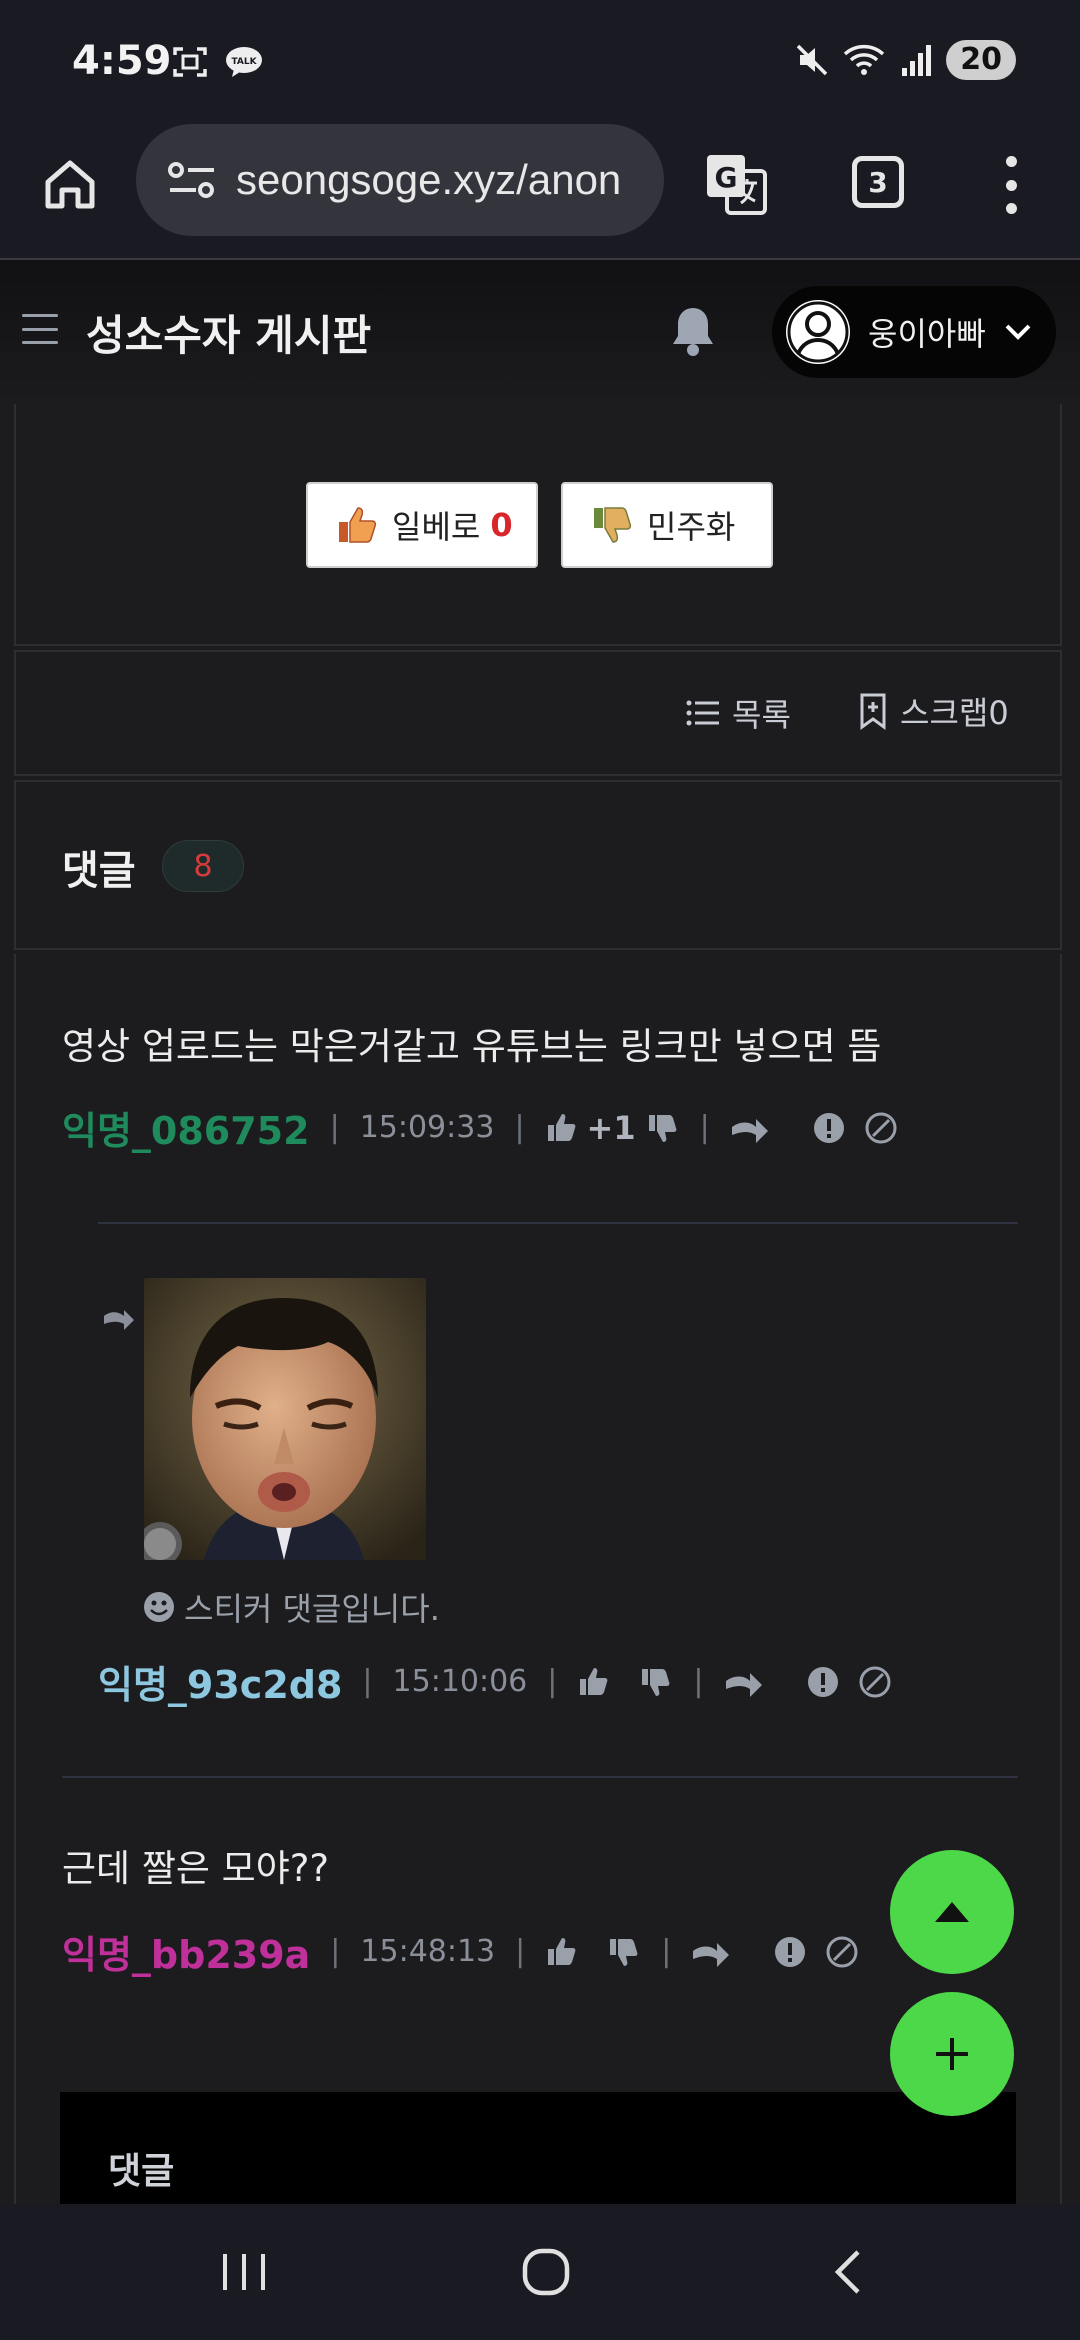  Describe the element at coordinates (40, 329) in the screenshot. I see `hamburger-menu-icon` at that location.